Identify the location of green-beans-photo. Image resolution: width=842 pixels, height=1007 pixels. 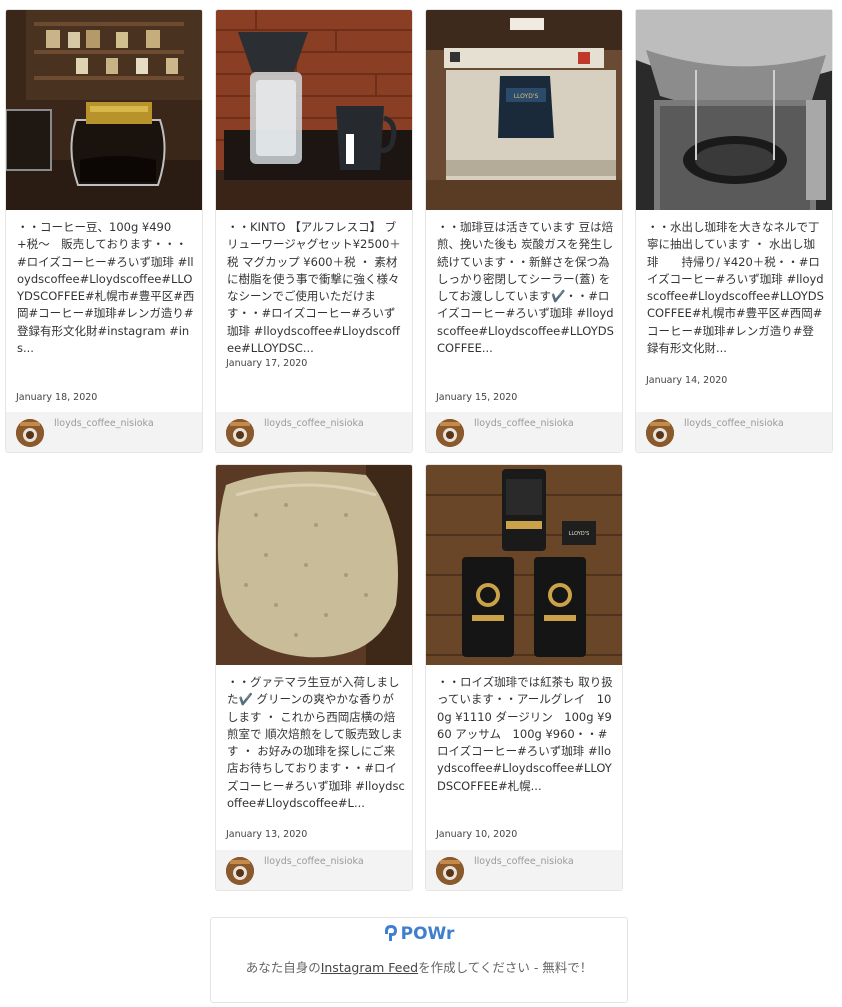
(314, 565).